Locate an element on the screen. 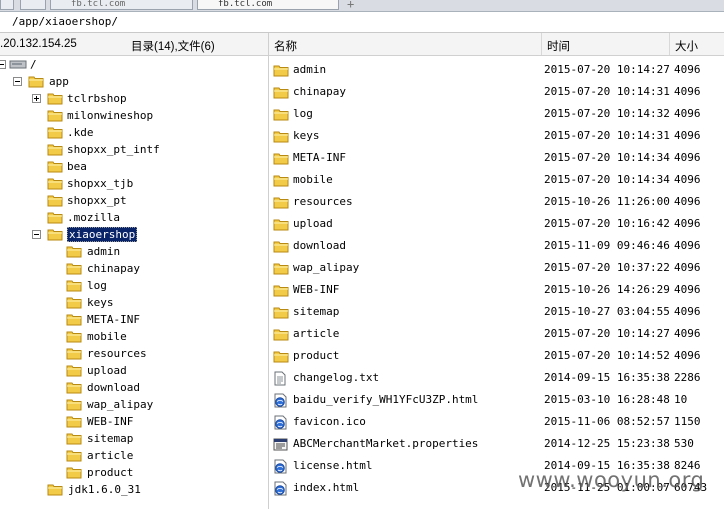 The height and width of the screenshot is (509, 724). file-row: article 2015-07-20 10:14:27 4096 is located at coordinates (496, 334).